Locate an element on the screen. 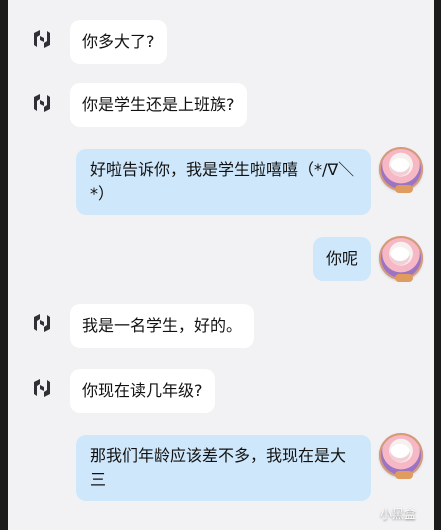 Image resolution: width=441 pixels, height=530 pixels. watermark: 小黑盒 is located at coordinates (397, 514).